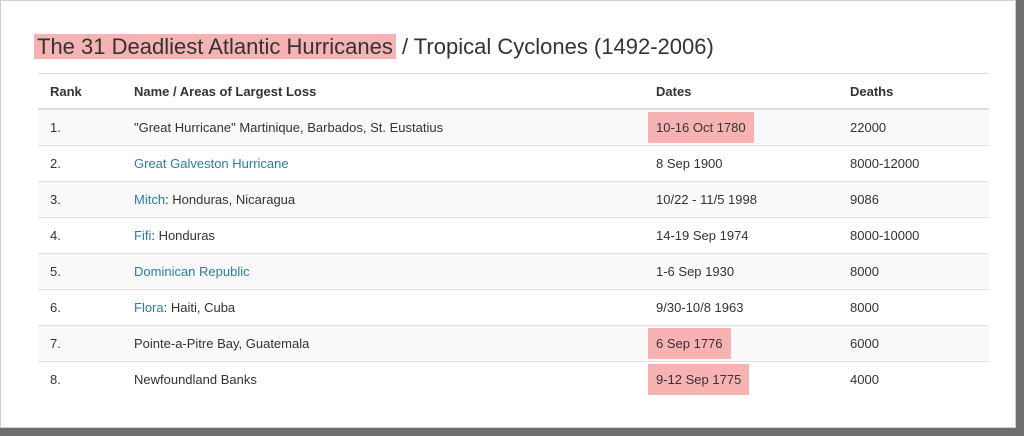 The height and width of the screenshot is (436, 1024). What do you see at coordinates (741, 271) in the screenshot?
I see `cell-dates: 1-6 Sep 1930` at bounding box center [741, 271].